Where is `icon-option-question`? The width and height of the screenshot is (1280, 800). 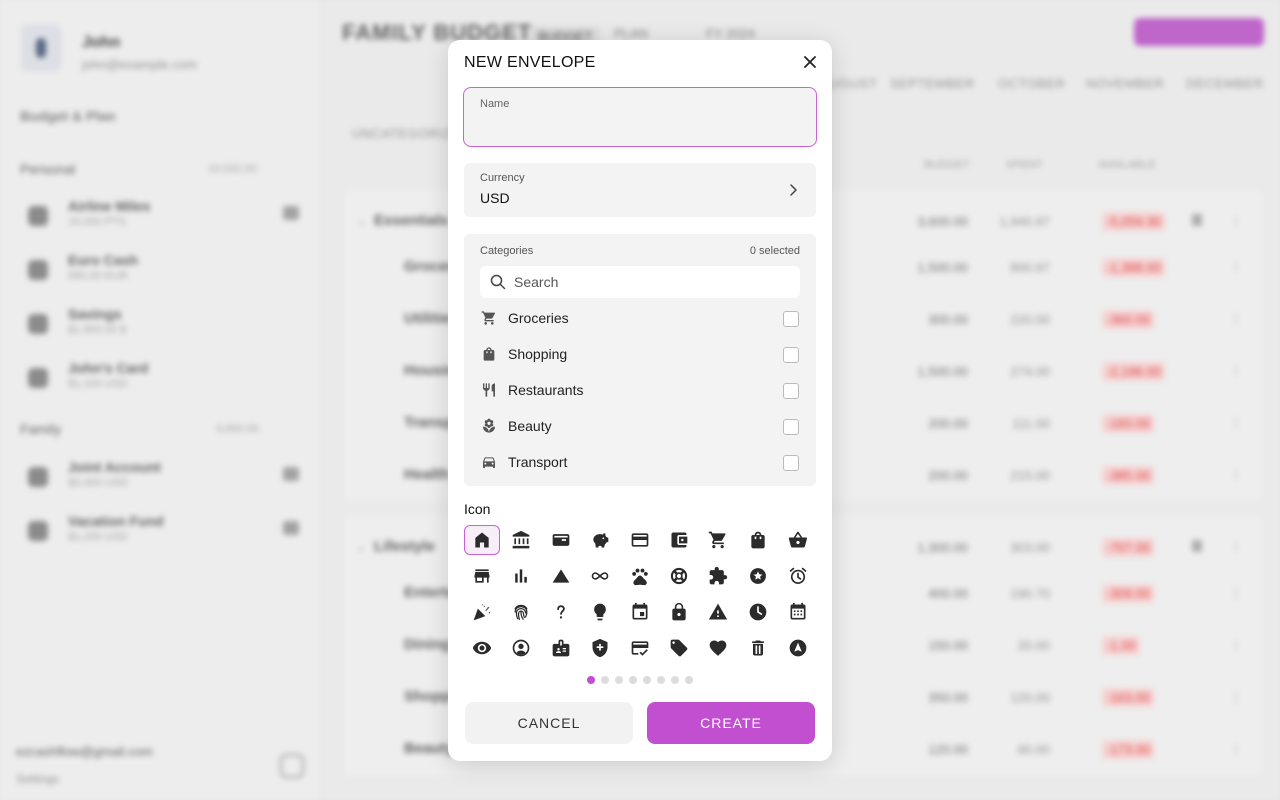
icon-option-question is located at coordinates (561, 612).